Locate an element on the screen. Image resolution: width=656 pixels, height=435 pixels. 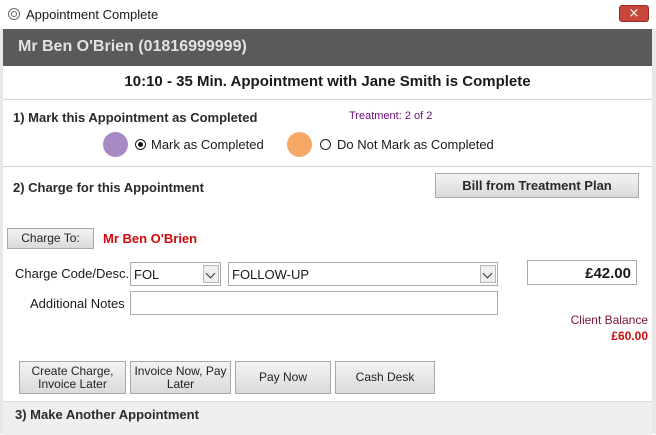
charge-code-label: Charge Code/Desc. is located at coordinates (72, 273).